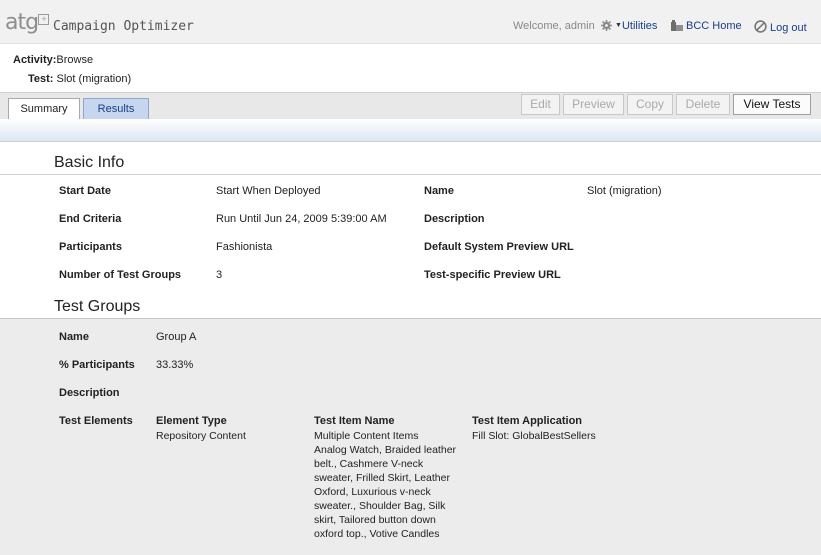  I want to click on tab-summary: Summary, so click(44, 109).